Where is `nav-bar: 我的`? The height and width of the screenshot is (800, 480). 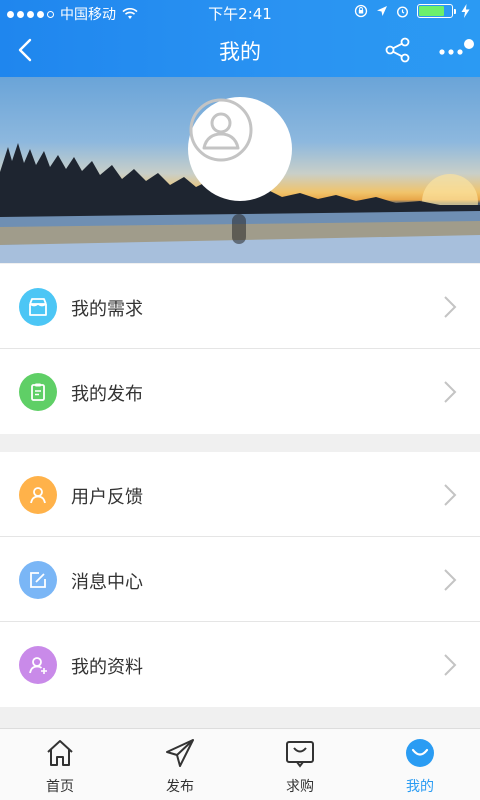 nav-bar: 我的 is located at coordinates (240, 50).